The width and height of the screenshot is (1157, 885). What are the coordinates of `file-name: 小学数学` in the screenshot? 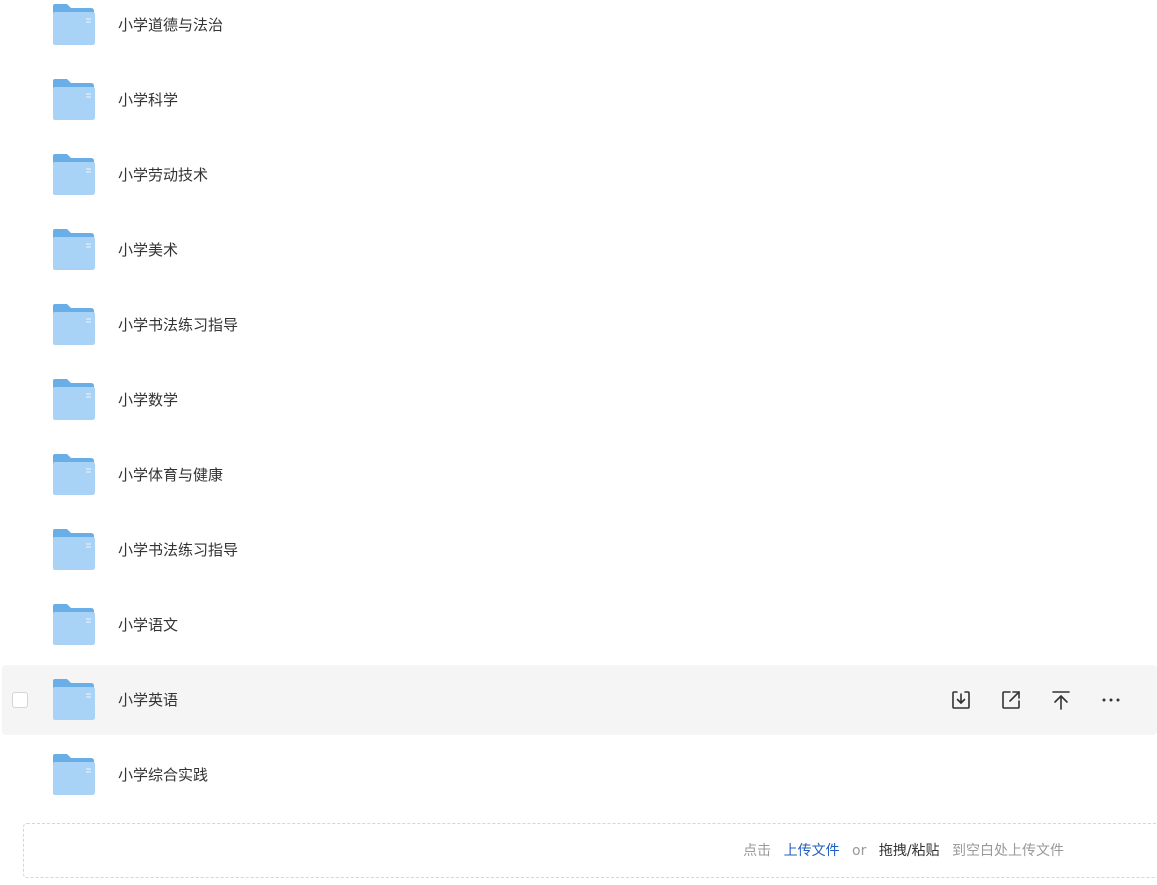 It's located at (148, 400).